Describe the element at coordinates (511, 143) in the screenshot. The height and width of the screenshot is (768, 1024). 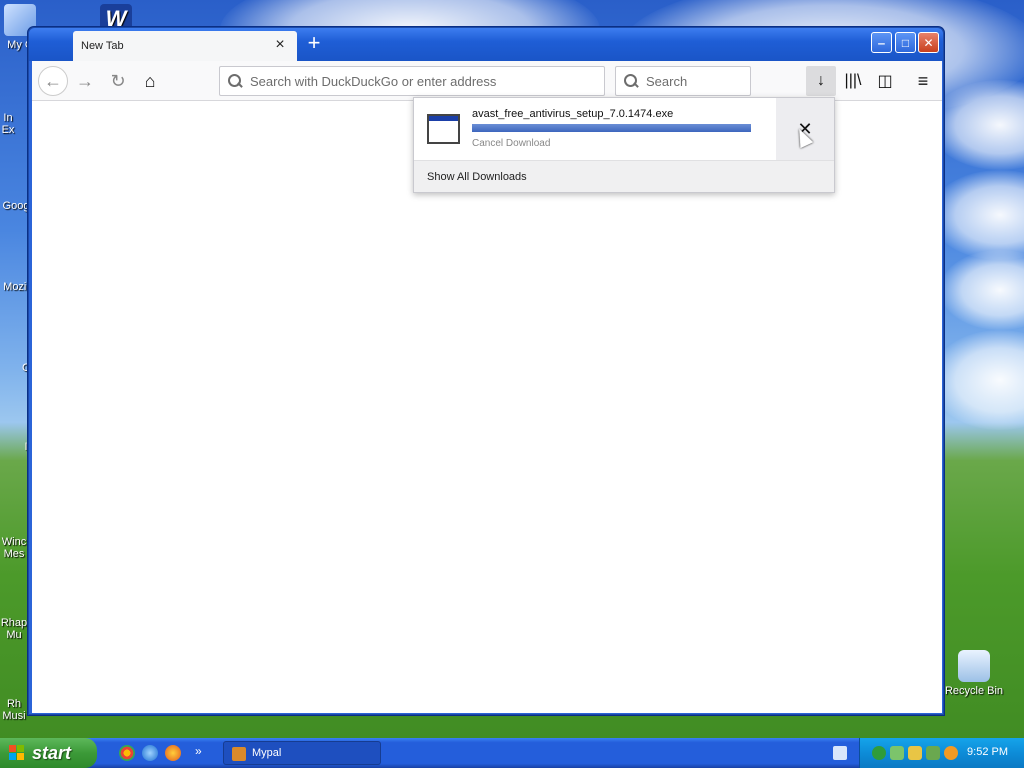
I see `download-status: Cancel Download` at that location.